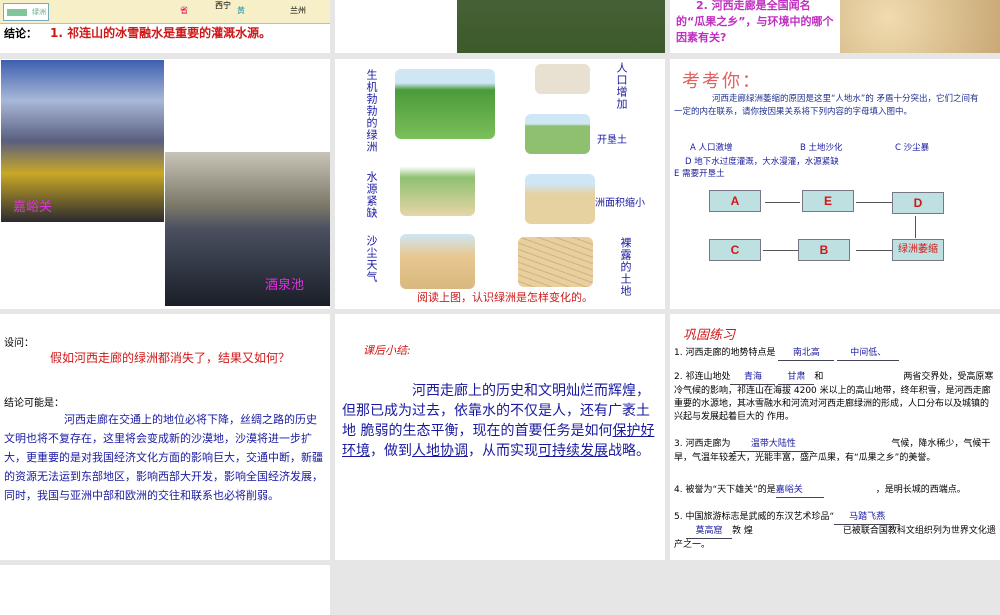  What do you see at coordinates (223, 5) in the screenshot?
I see `map-label: 西宁` at bounding box center [223, 5].